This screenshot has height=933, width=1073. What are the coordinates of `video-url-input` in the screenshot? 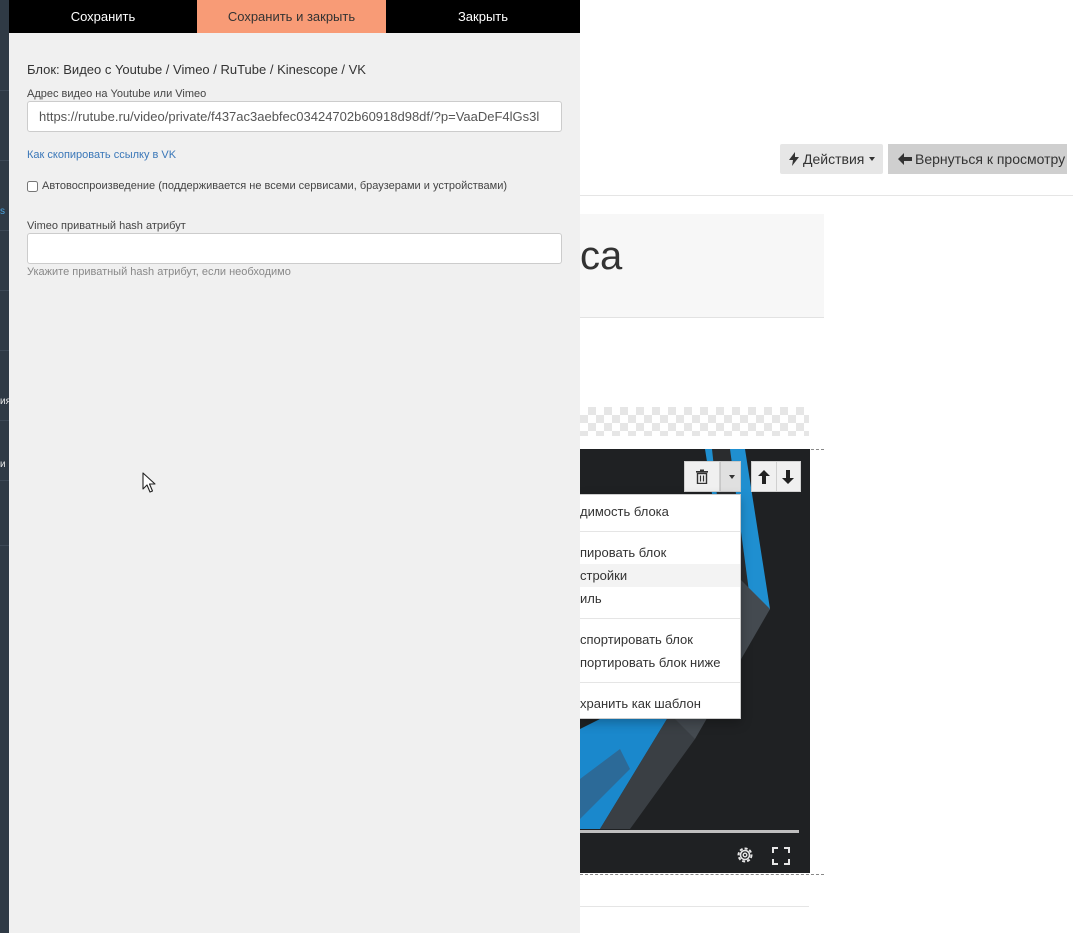 It's located at (294, 116).